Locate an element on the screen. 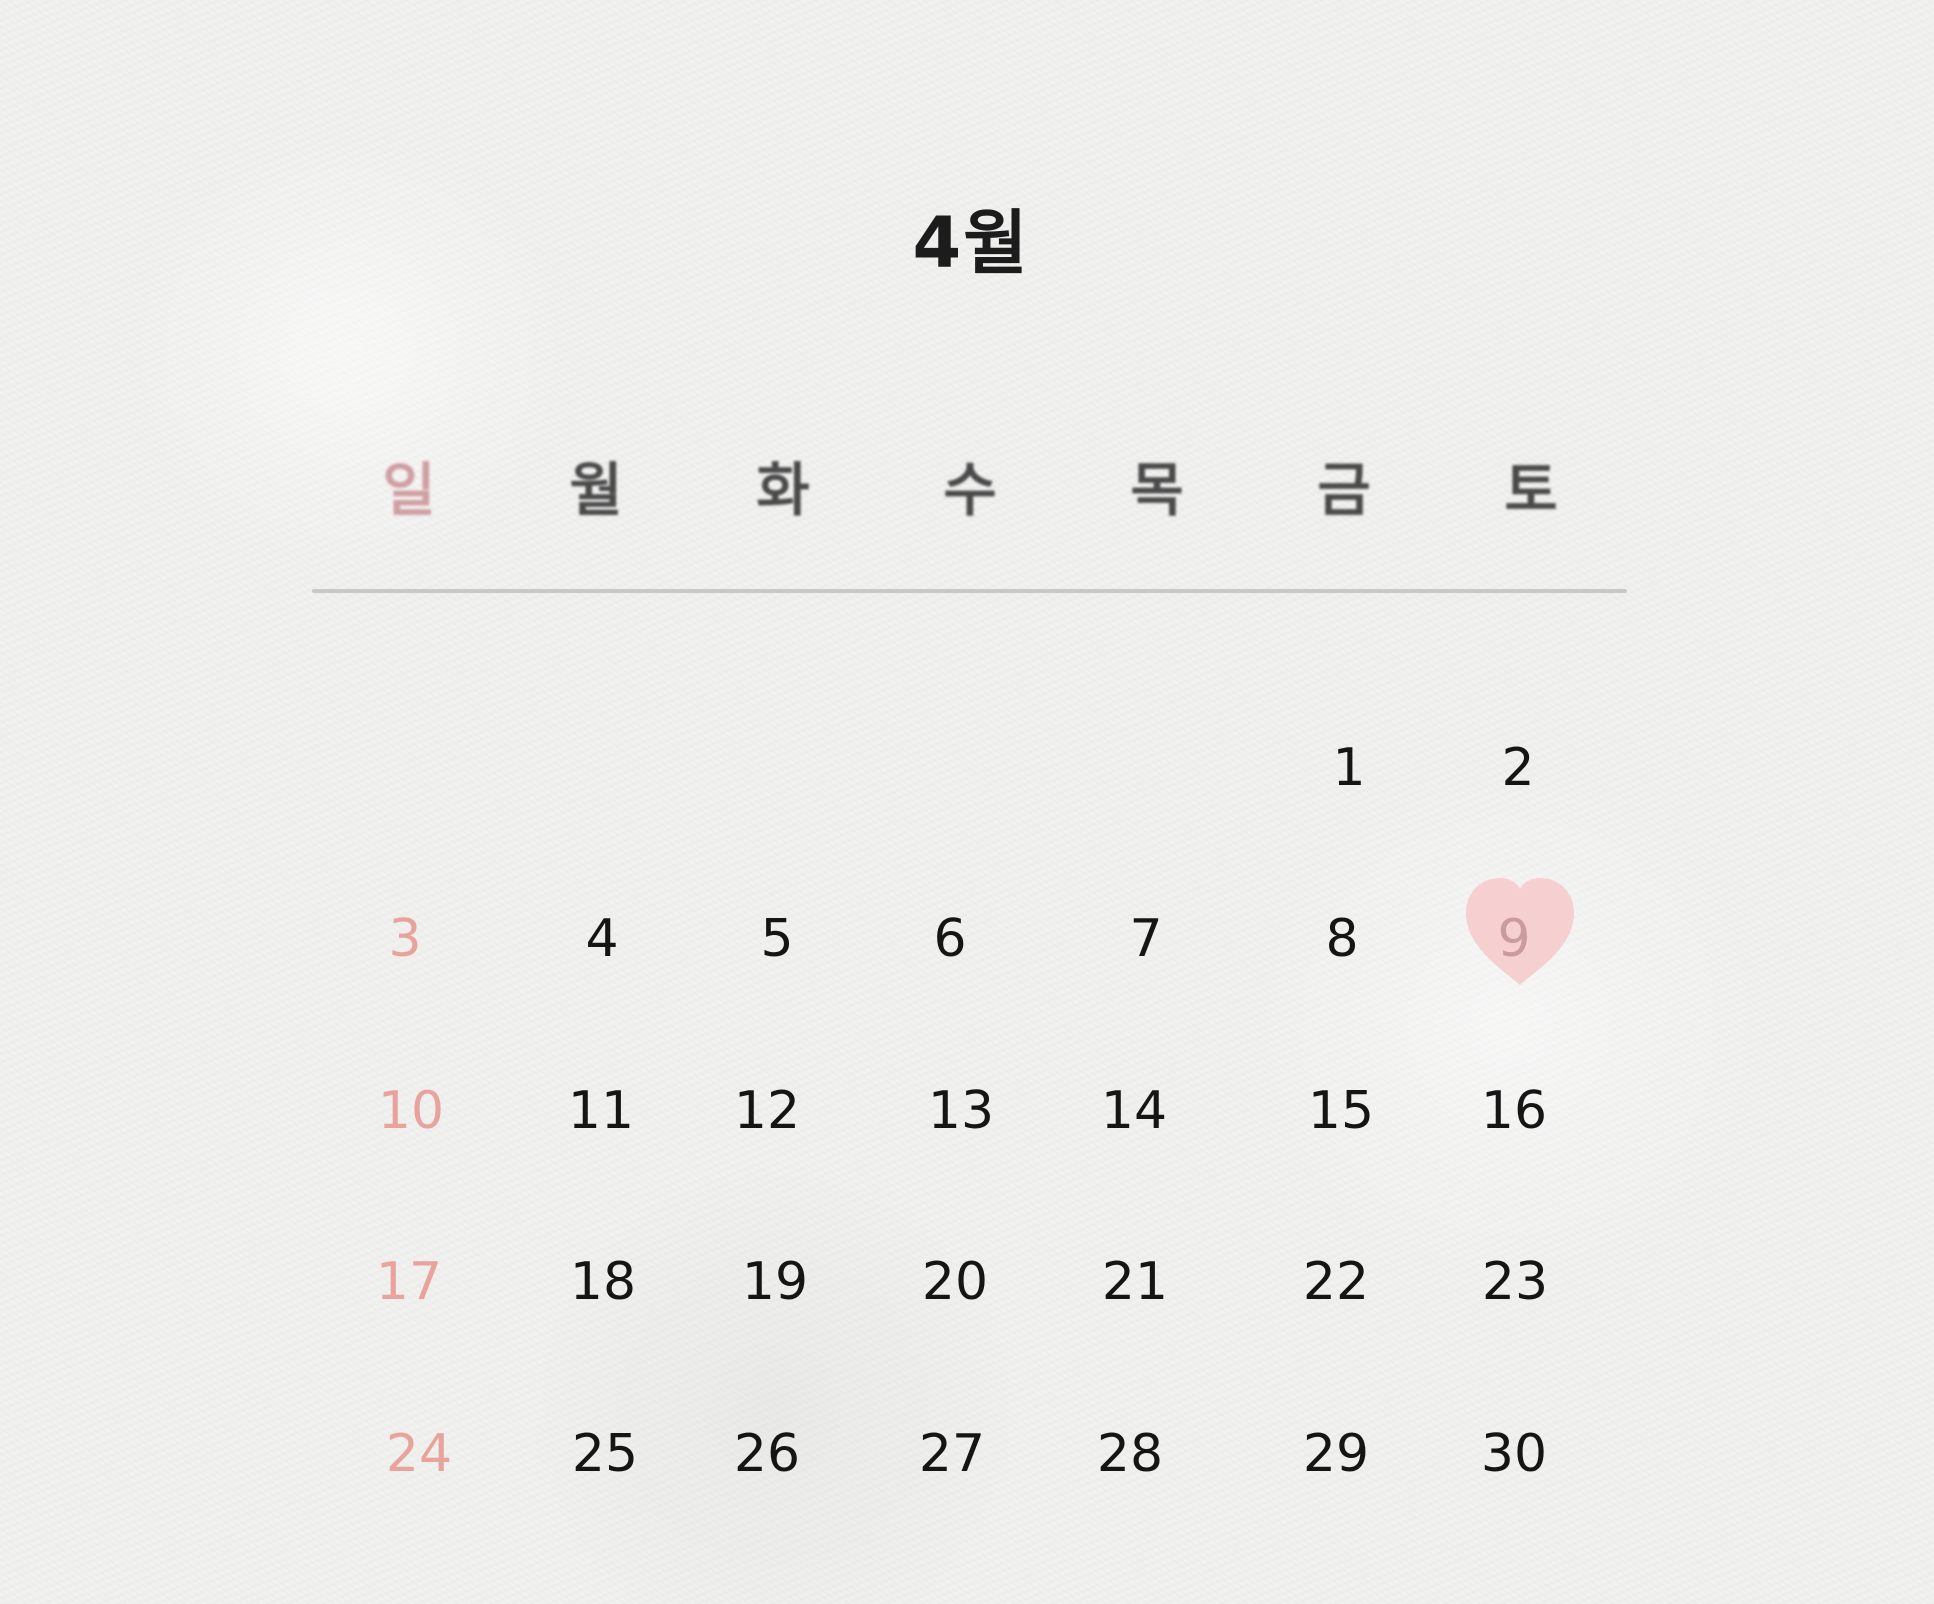 The width and height of the screenshot is (1934, 1604). weekday-sat: 토 is located at coordinates (1531, 490).